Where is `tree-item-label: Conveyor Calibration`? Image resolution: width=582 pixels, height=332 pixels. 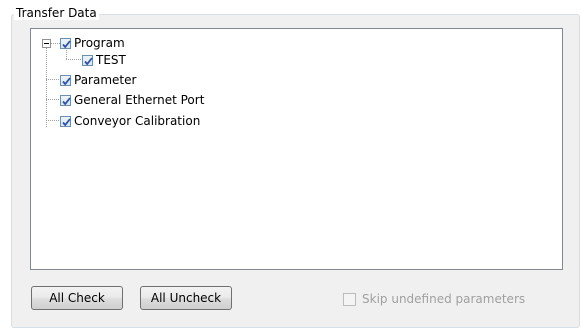 tree-item-label: Conveyor Calibration is located at coordinates (137, 121).